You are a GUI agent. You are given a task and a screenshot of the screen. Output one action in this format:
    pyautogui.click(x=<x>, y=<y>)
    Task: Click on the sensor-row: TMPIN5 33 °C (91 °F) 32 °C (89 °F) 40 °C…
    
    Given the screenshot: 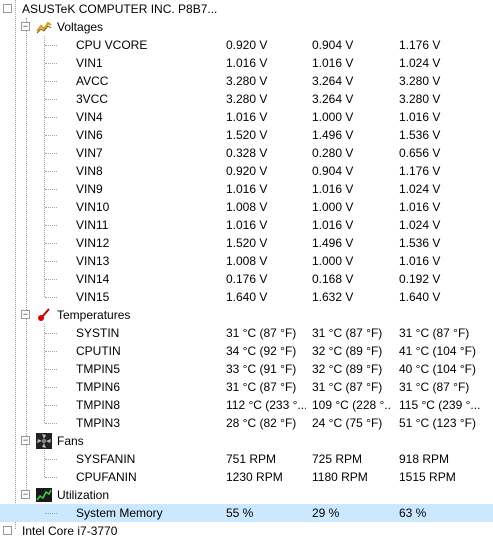 What is the action you would take?
    pyautogui.click(x=246, y=369)
    